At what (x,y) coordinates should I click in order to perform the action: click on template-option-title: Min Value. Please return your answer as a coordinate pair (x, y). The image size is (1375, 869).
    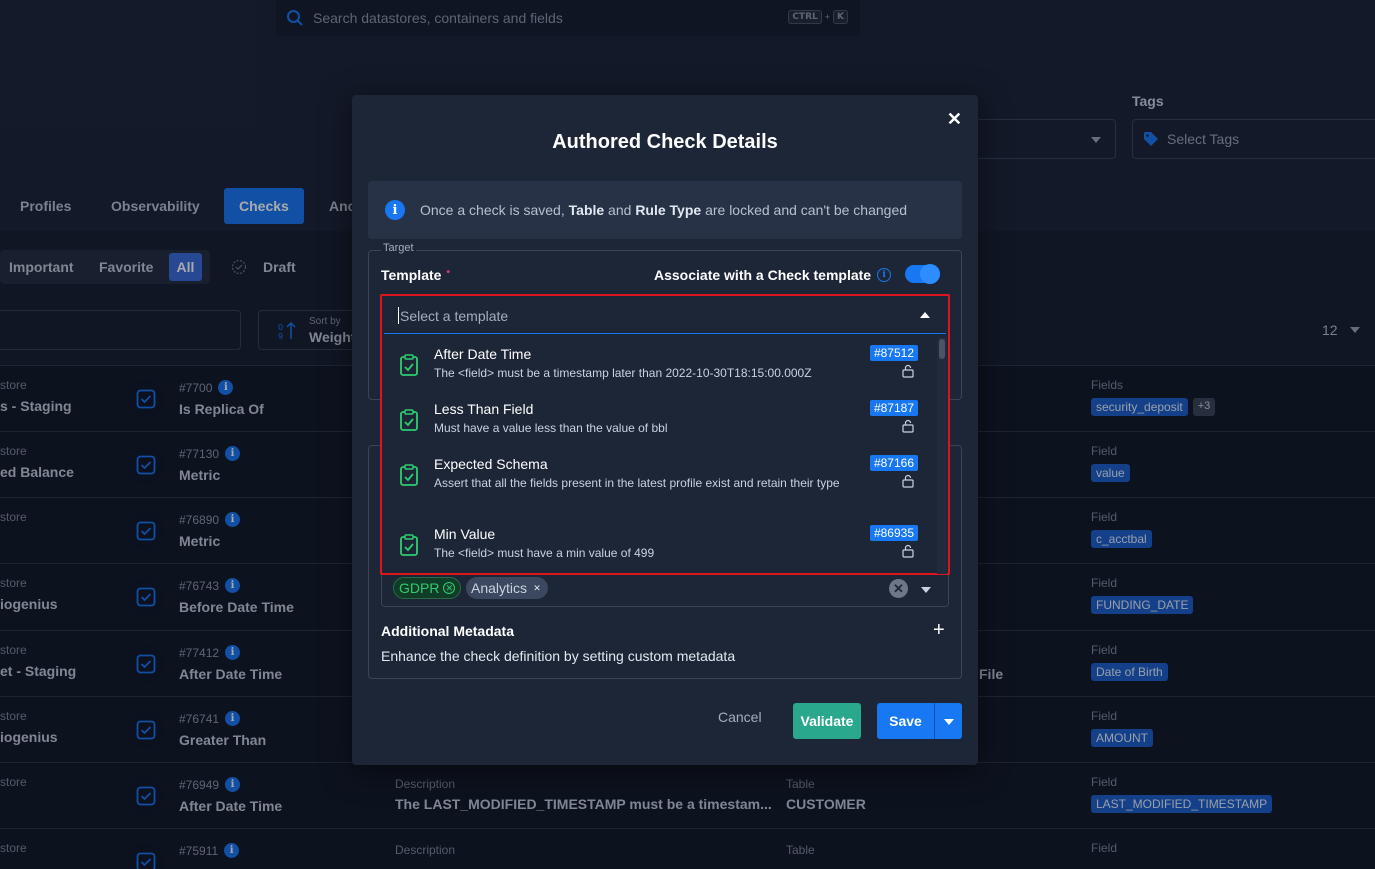
    Looking at the image, I should click on (465, 534).